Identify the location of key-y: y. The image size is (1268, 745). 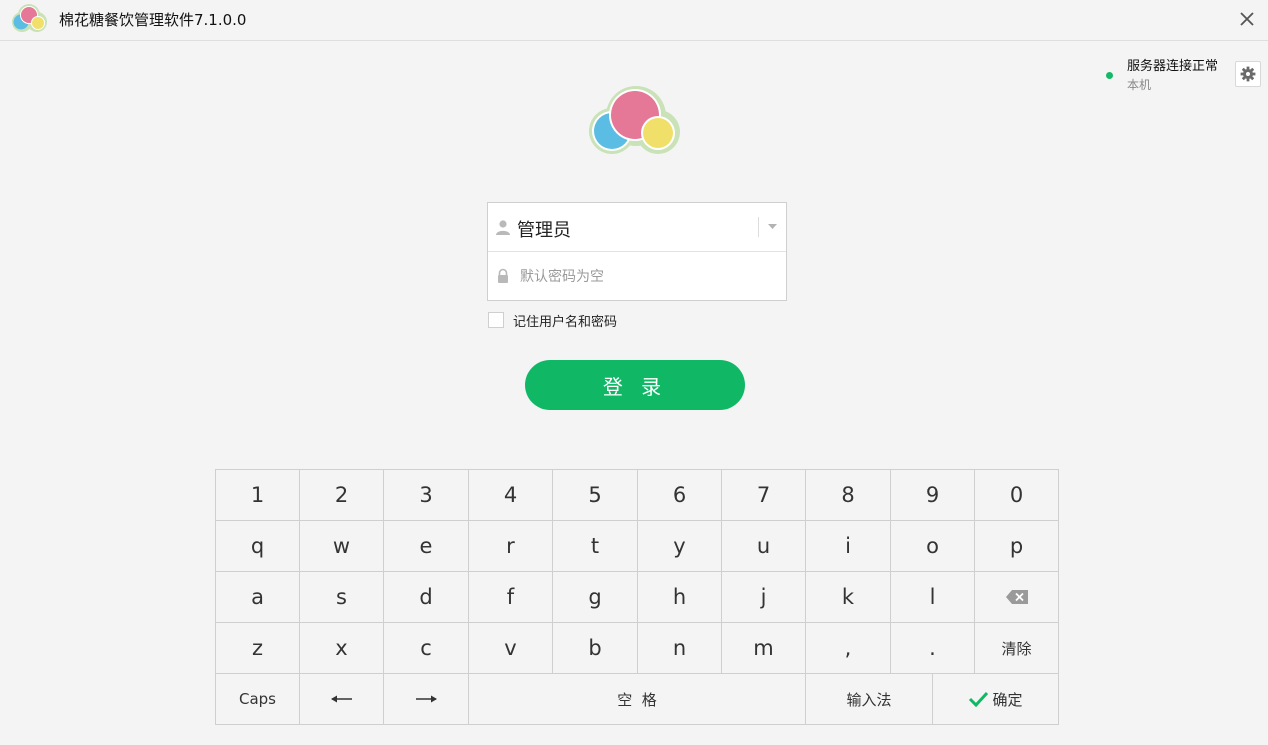
(680, 546).